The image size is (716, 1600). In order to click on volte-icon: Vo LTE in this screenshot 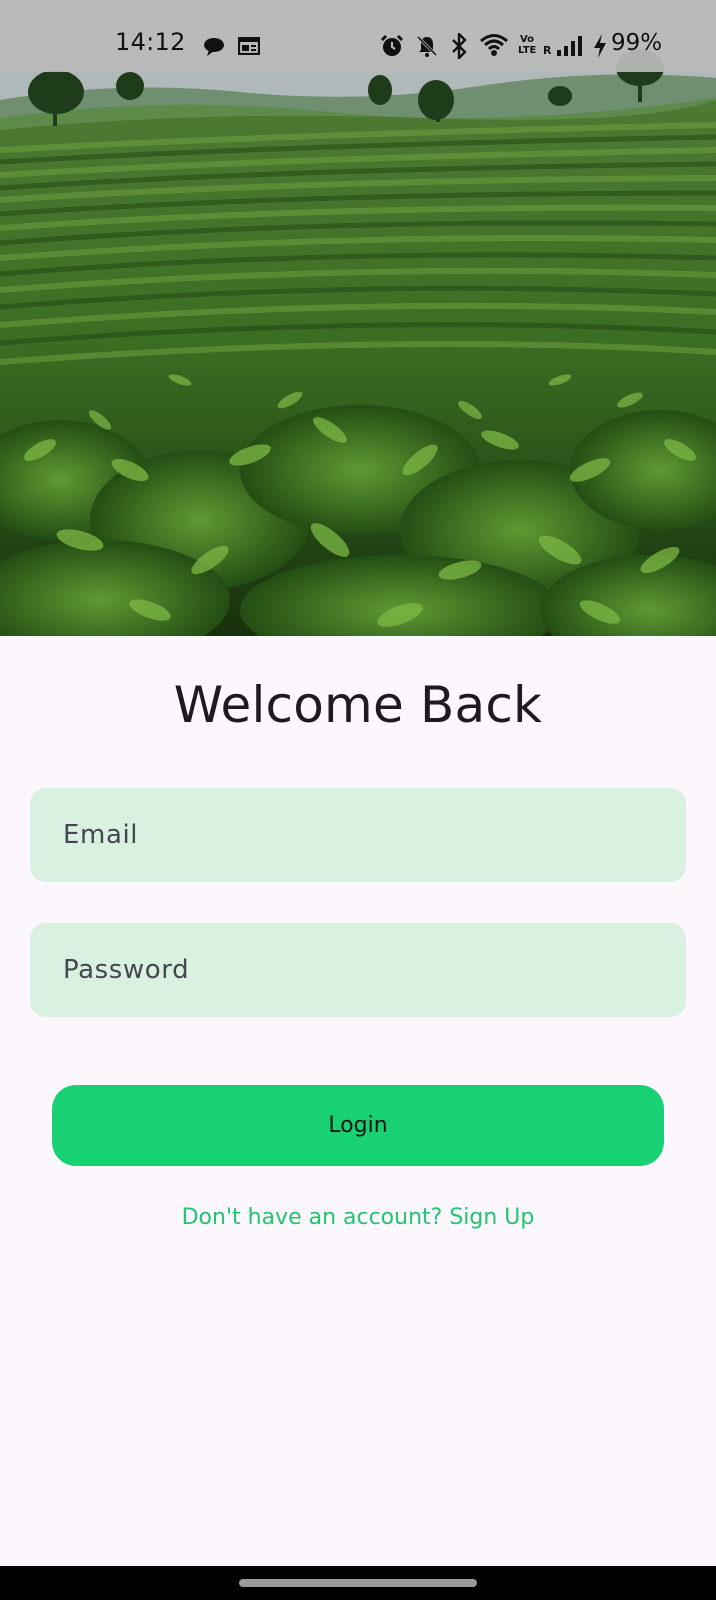, I will do `click(527, 46)`.